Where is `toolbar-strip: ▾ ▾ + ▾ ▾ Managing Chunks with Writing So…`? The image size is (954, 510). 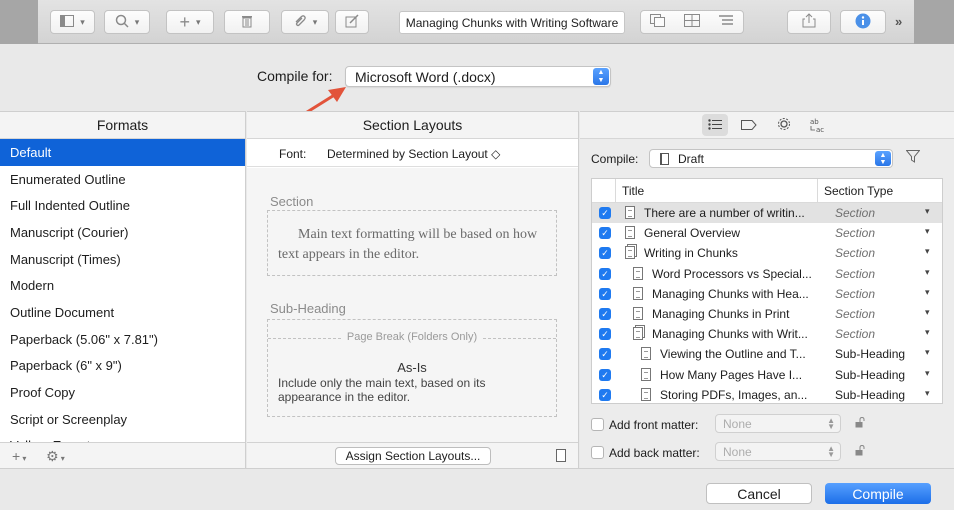
toolbar-strip: ▾ ▾ + ▾ ▾ Managing Chunks with Writing So… is located at coordinates (476, 22).